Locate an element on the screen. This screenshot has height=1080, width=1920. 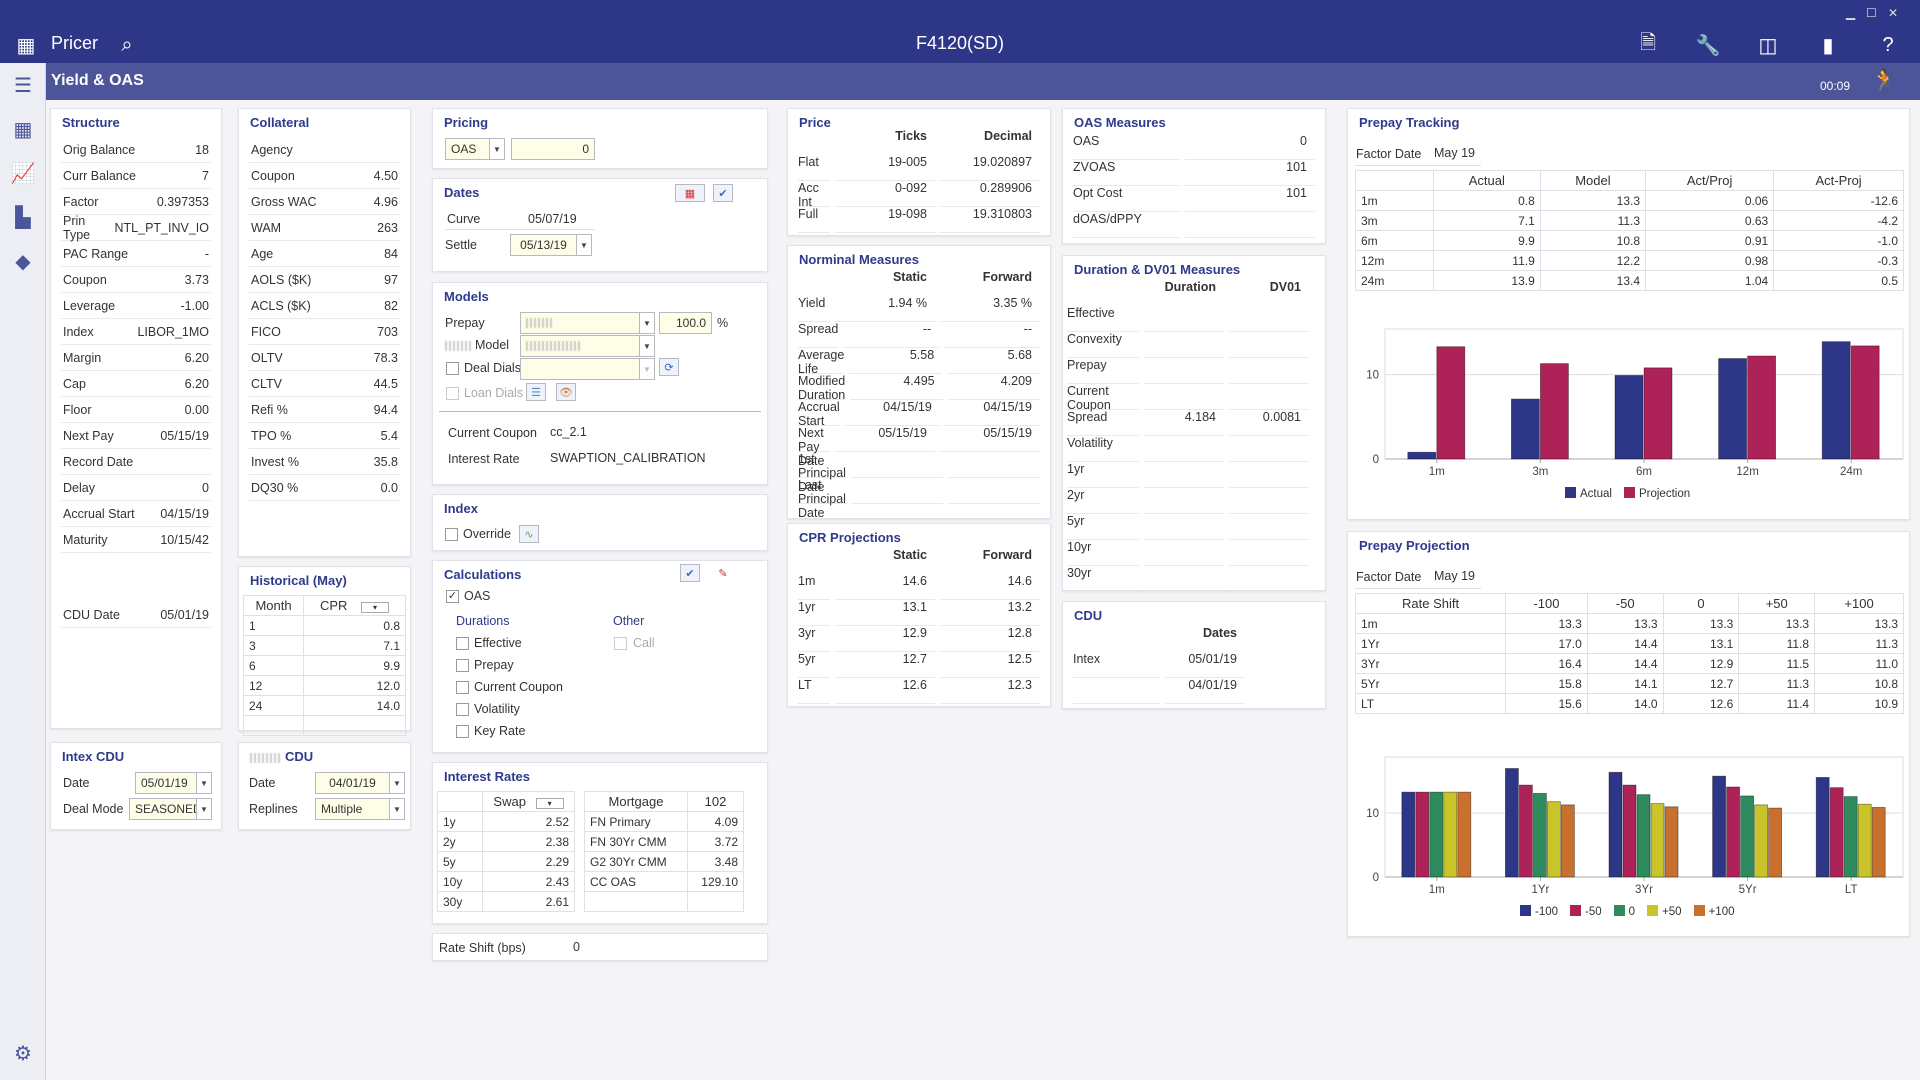
swap-dropdown: ▾ is located at coordinates (549, 803).